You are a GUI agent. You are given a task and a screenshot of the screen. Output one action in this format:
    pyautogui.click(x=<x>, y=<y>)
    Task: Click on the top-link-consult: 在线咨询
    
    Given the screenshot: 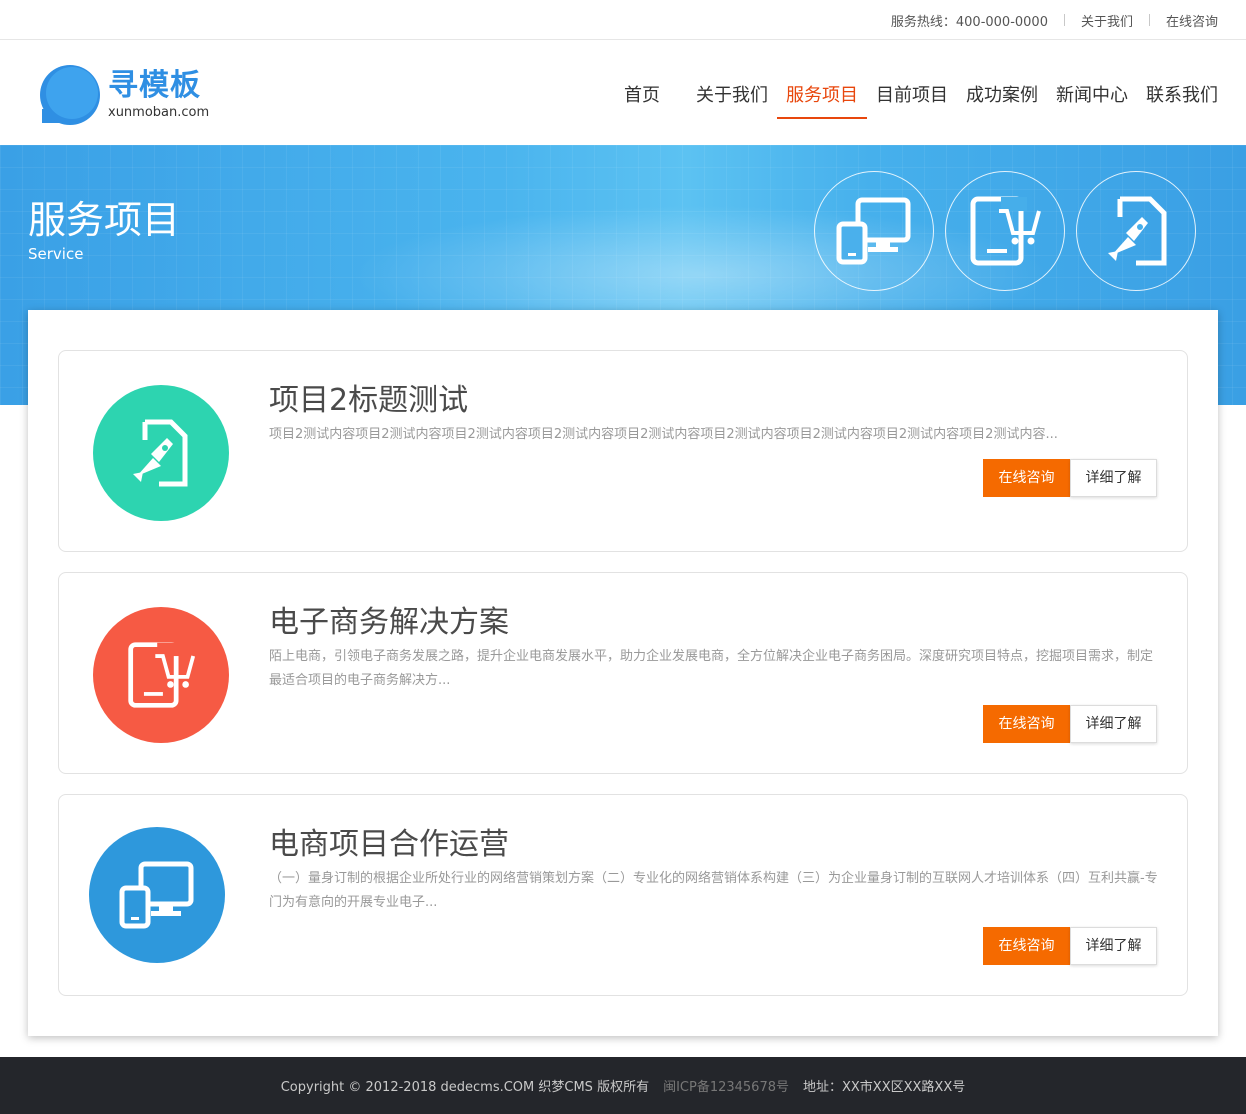 What is the action you would take?
    pyautogui.click(x=1192, y=20)
    